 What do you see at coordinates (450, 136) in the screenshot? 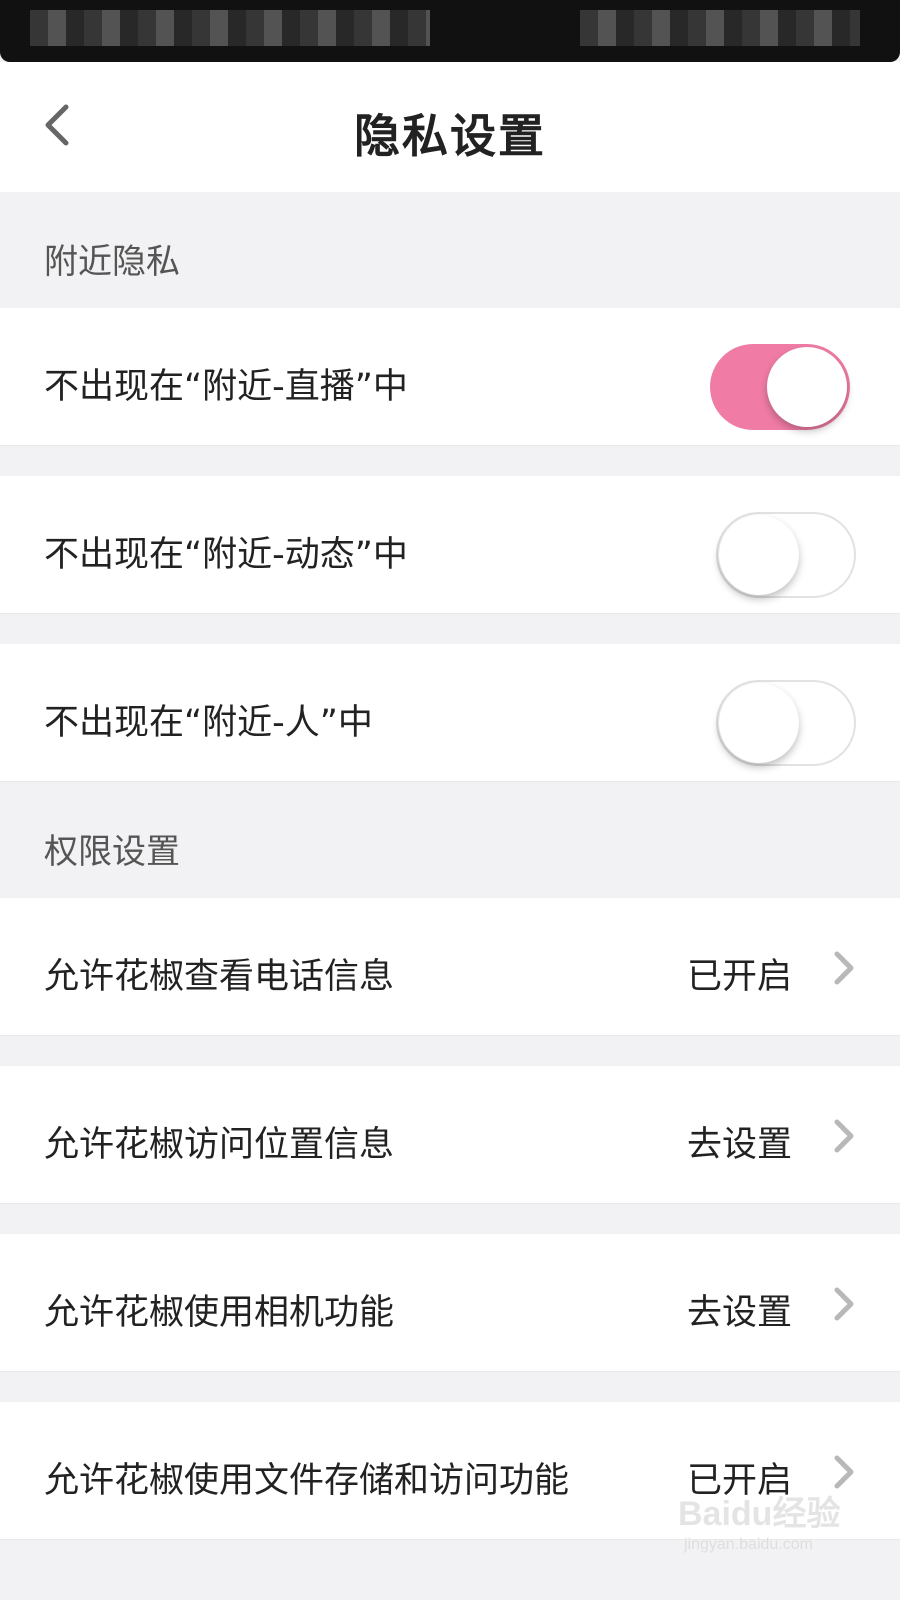
I see `page-title: 隐私设置` at bounding box center [450, 136].